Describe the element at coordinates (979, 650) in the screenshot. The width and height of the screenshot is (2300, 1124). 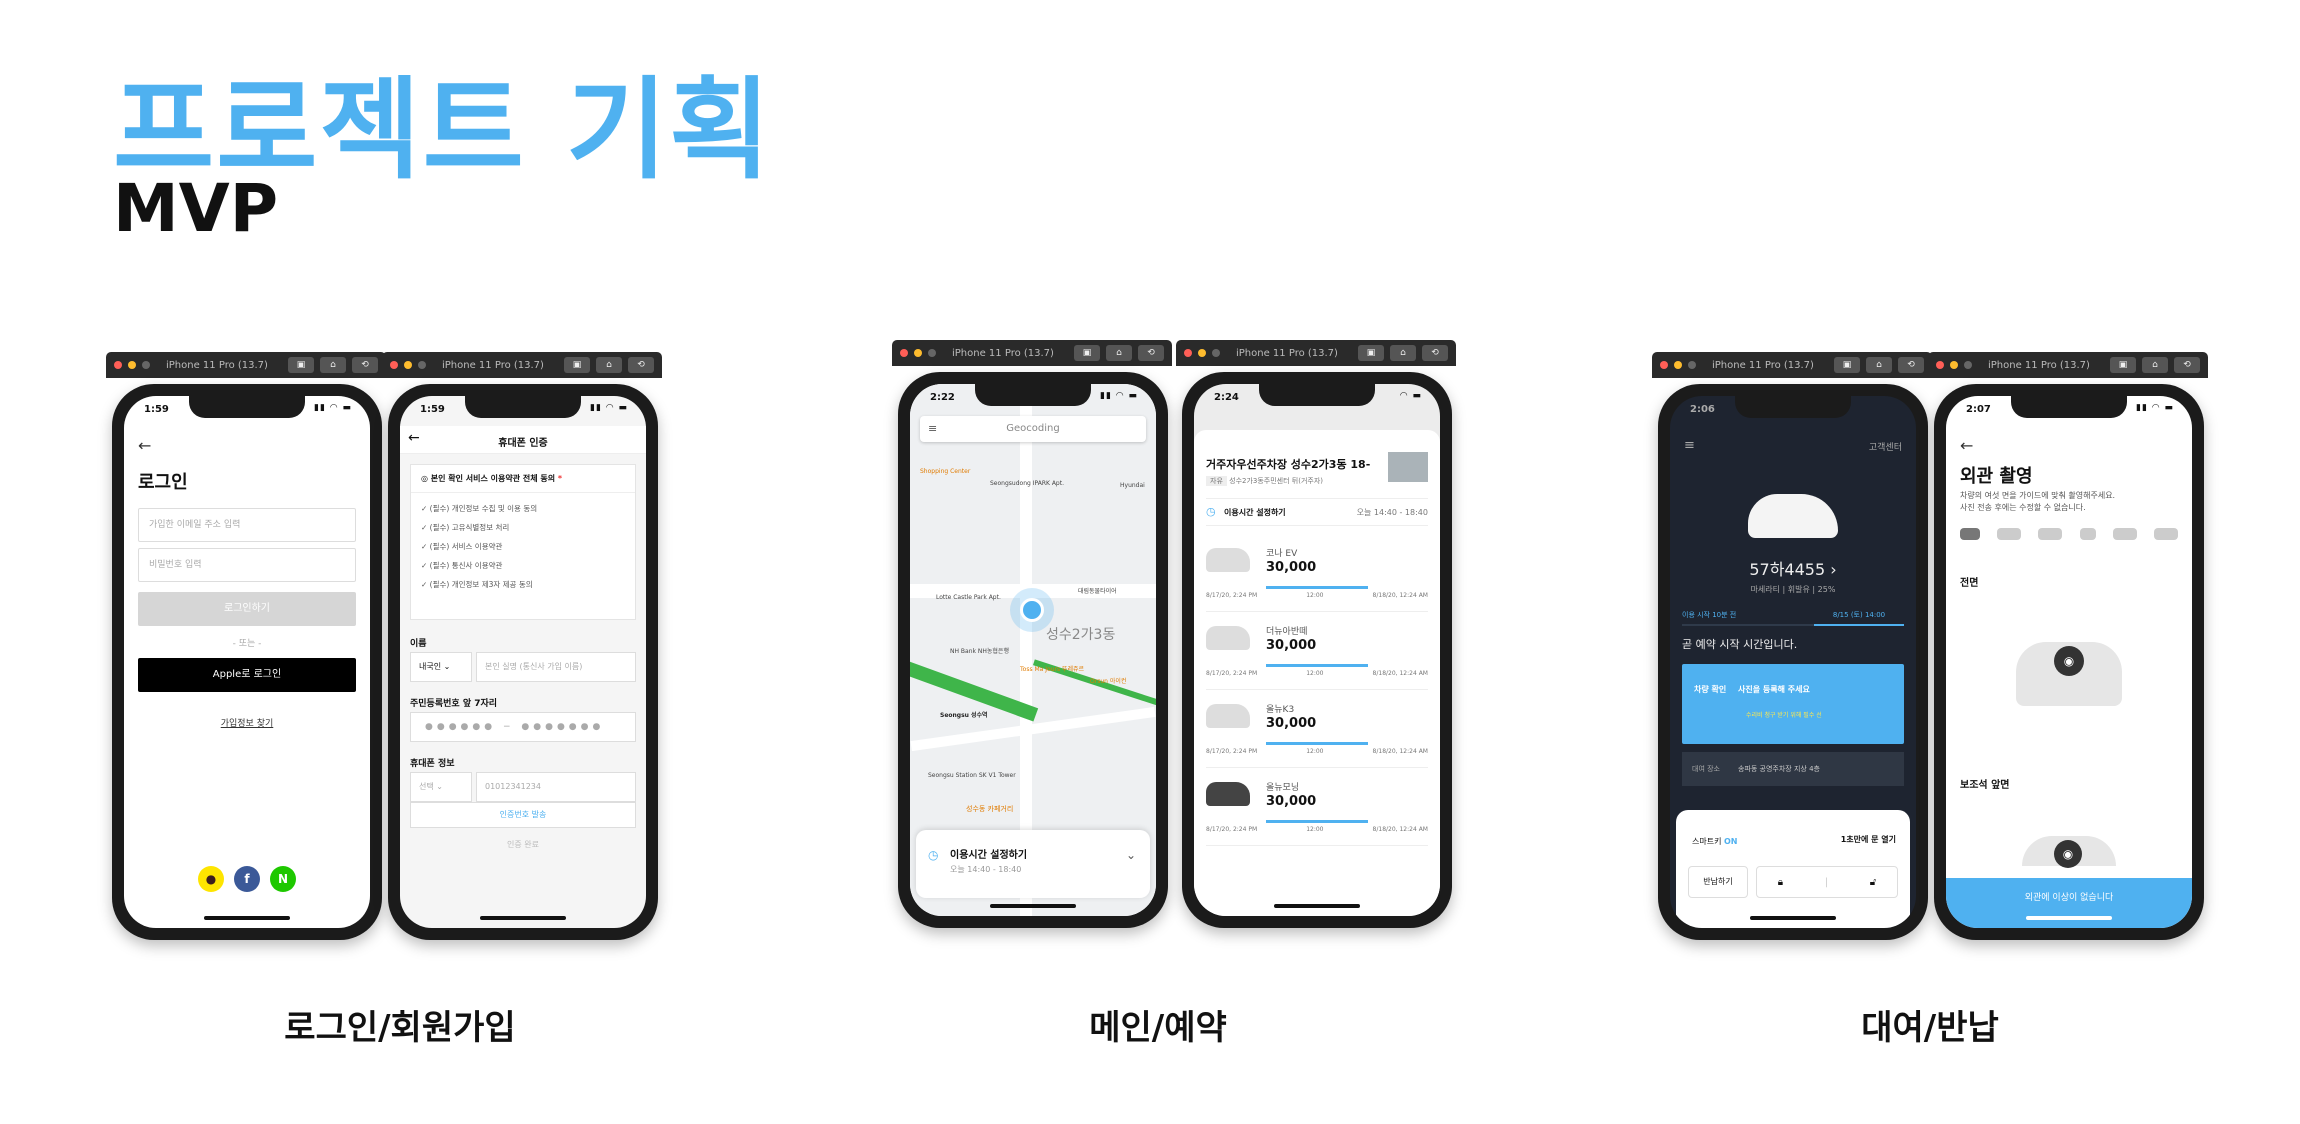
I see `map-poi: NH Bank NH농협은행` at that location.